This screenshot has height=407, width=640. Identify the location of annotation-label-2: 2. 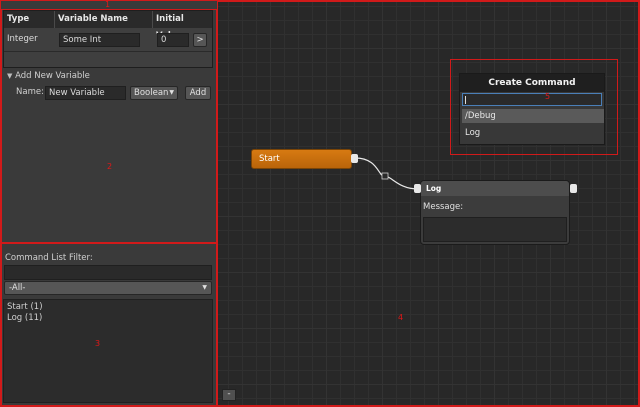
(110, 166).